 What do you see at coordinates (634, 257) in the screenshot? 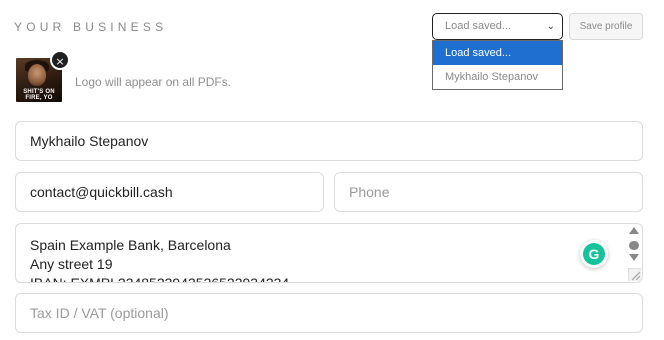
I see `scroll-down-arrow-icon` at bounding box center [634, 257].